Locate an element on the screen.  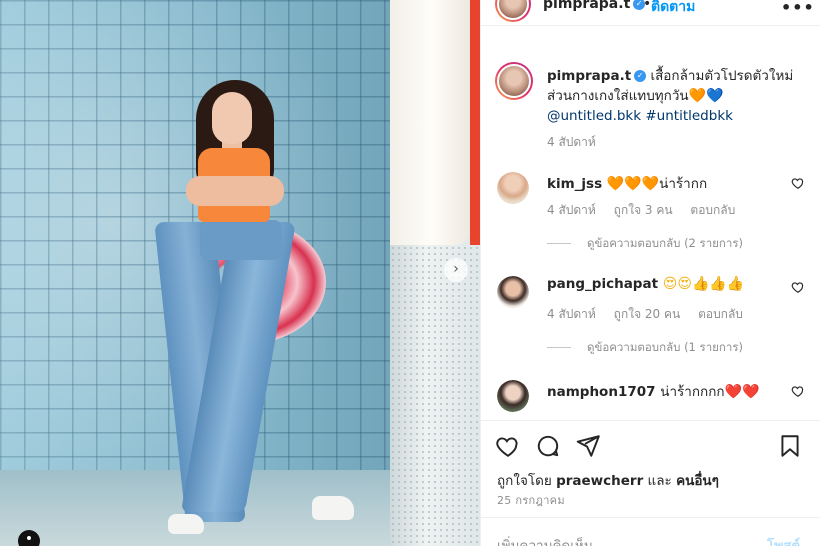
caption-avatar is located at coordinates (514, 81).